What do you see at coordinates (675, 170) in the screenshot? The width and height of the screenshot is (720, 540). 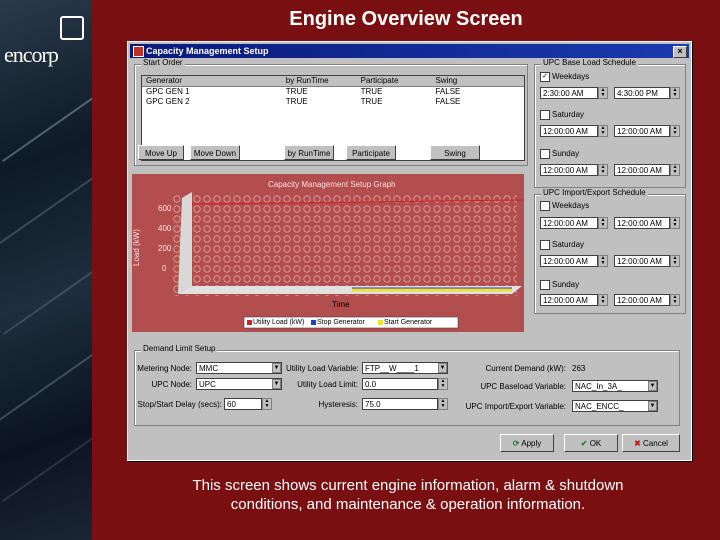 I see `sunday-end-spinner: ▲ ▼` at bounding box center [675, 170].